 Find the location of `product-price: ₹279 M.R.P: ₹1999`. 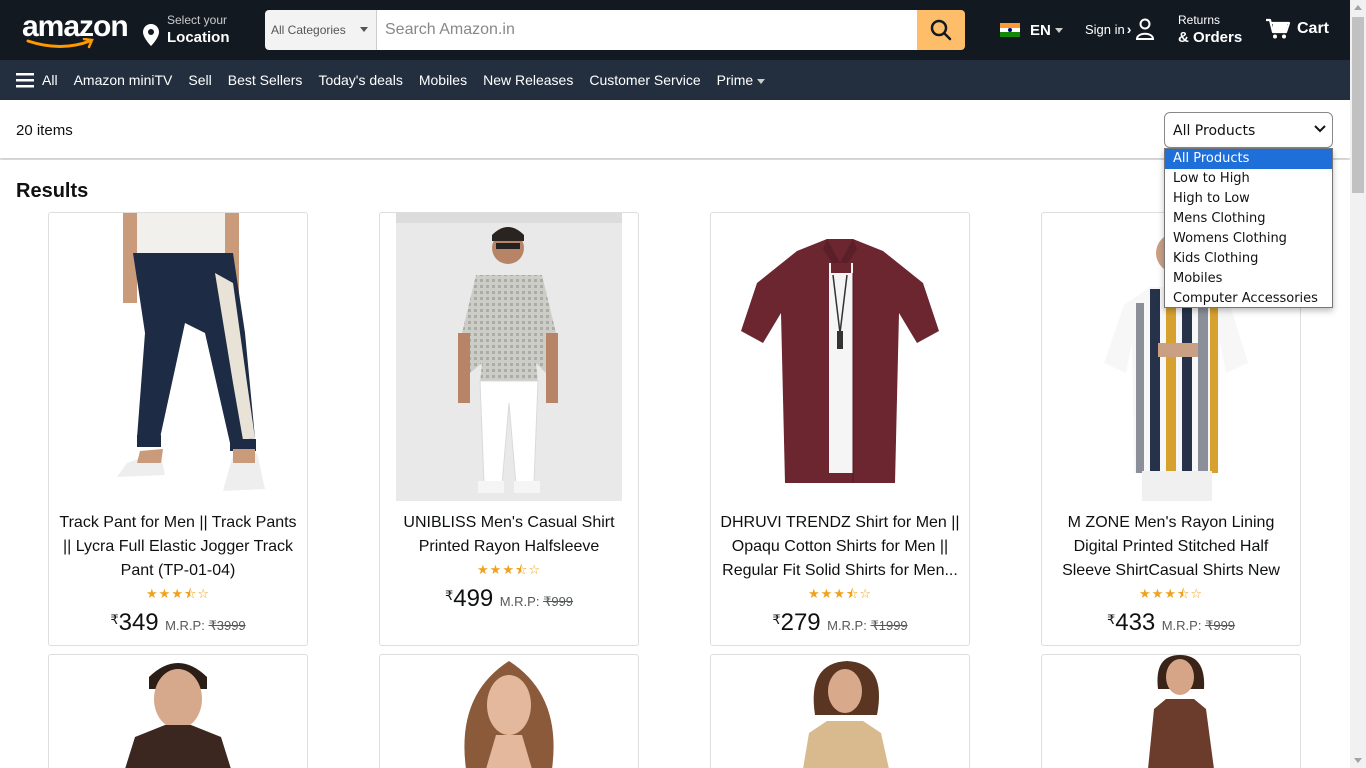

product-price: ₹279 M.R.P: ₹1999 is located at coordinates (840, 623).